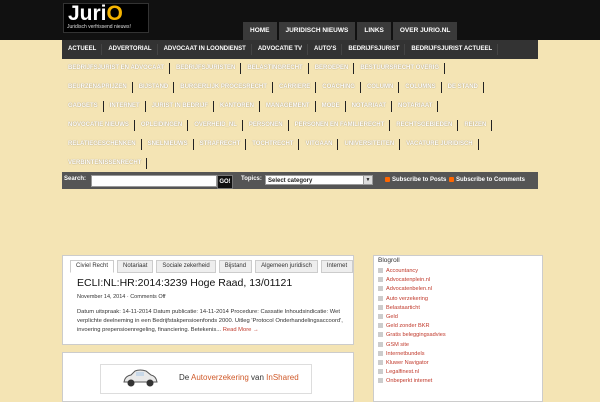 This screenshot has width=600, height=402. Describe the element at coordinates (260, 31) in the screenshot. I see `topnav-home: HOME` at that location.